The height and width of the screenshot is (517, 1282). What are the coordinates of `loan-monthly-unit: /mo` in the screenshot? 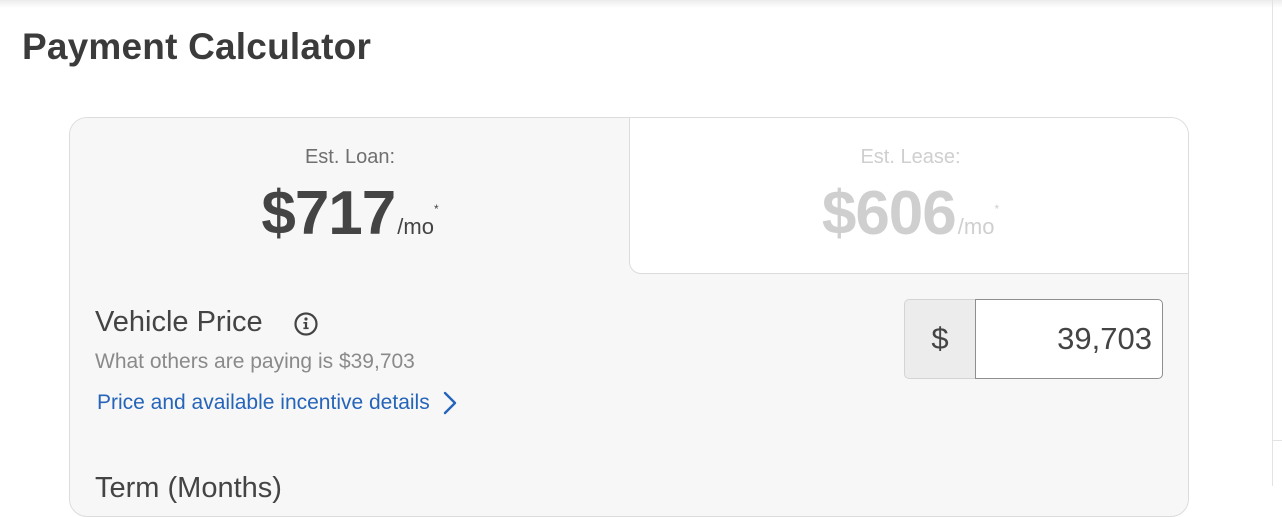 It's located at (415, 226).